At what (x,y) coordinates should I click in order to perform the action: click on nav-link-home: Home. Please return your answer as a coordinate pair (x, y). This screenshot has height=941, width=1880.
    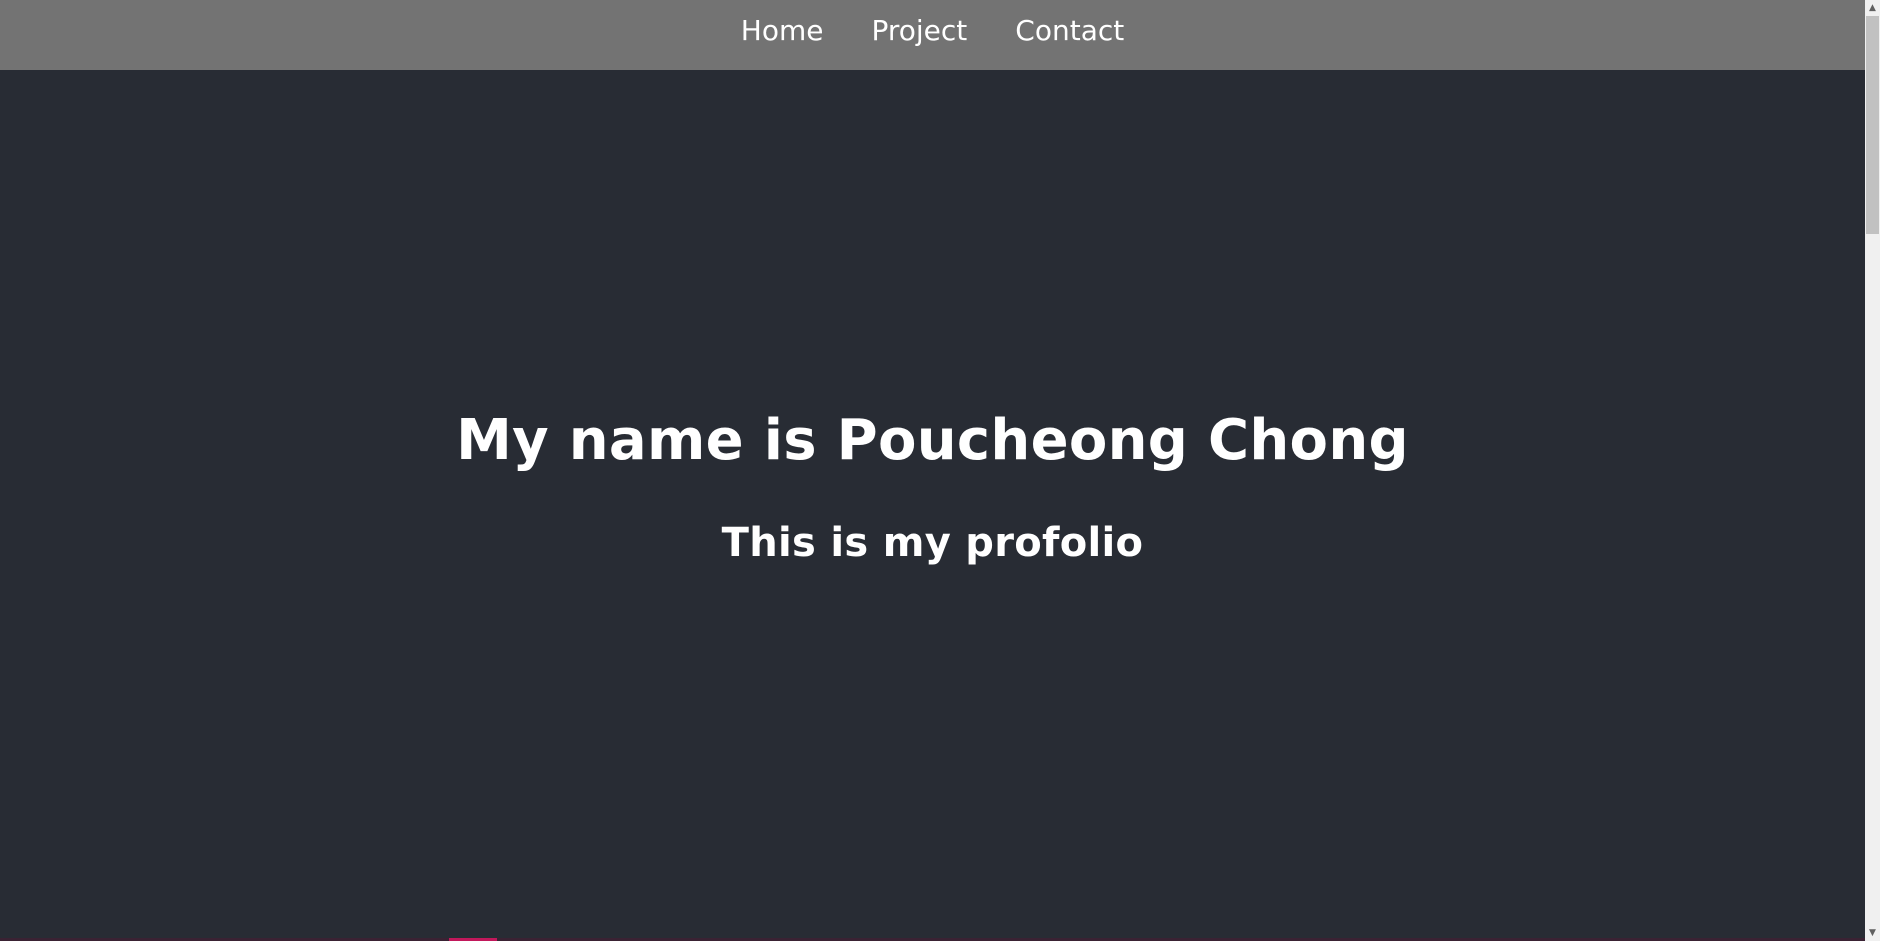
    Looking at the image, I should click on (782, 31).